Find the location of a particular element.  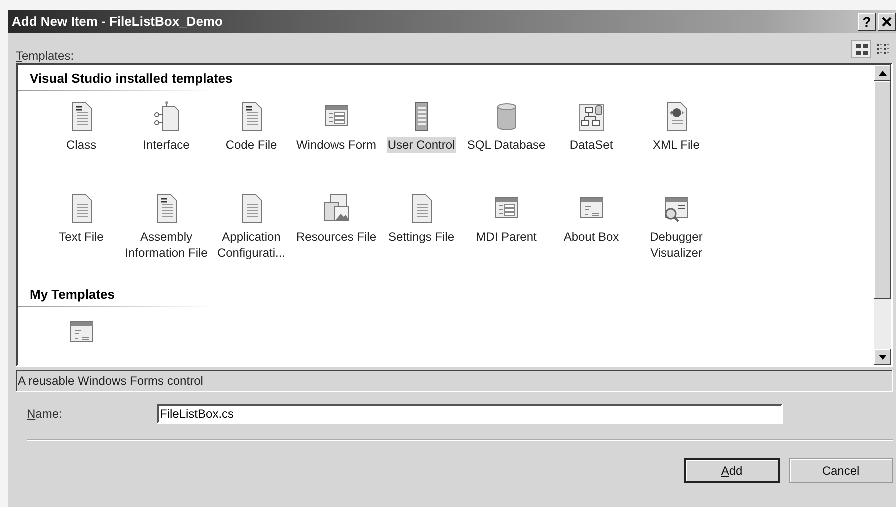

template-item: Text File is located at coordinates (81, 236).